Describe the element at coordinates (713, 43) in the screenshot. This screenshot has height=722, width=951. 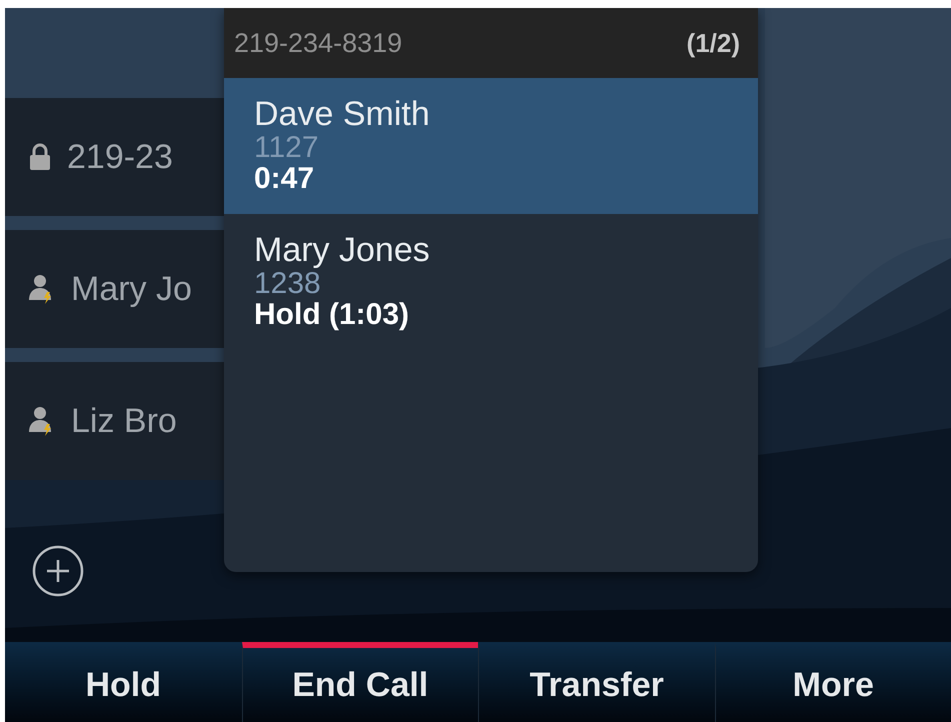
I see `call-count: (1/2)` at that location.